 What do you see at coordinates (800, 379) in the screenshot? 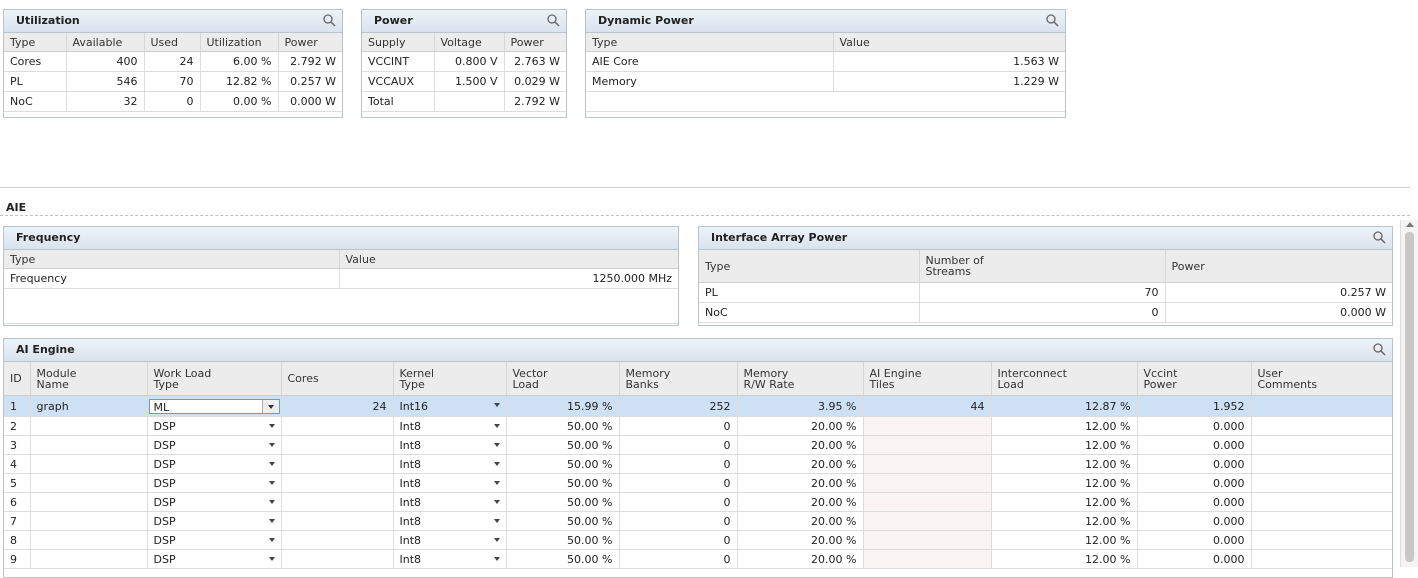
I see `column-header: Memory R/W Rate` at bounding box center [800, 379].